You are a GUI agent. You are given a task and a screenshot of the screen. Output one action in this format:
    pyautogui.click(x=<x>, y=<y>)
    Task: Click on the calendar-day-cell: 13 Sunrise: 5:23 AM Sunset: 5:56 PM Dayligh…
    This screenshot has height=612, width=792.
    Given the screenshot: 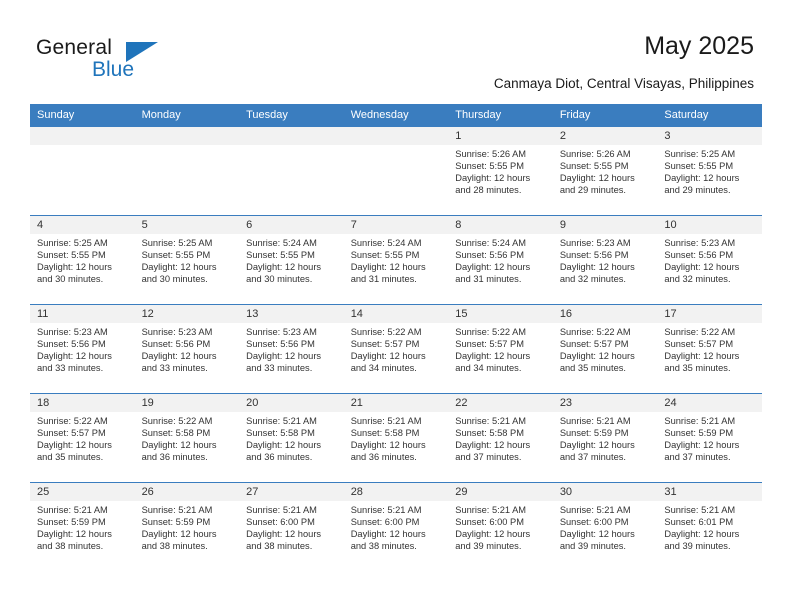 What is the action you would take?
    pyautogui.click(x=291, y=349)
    